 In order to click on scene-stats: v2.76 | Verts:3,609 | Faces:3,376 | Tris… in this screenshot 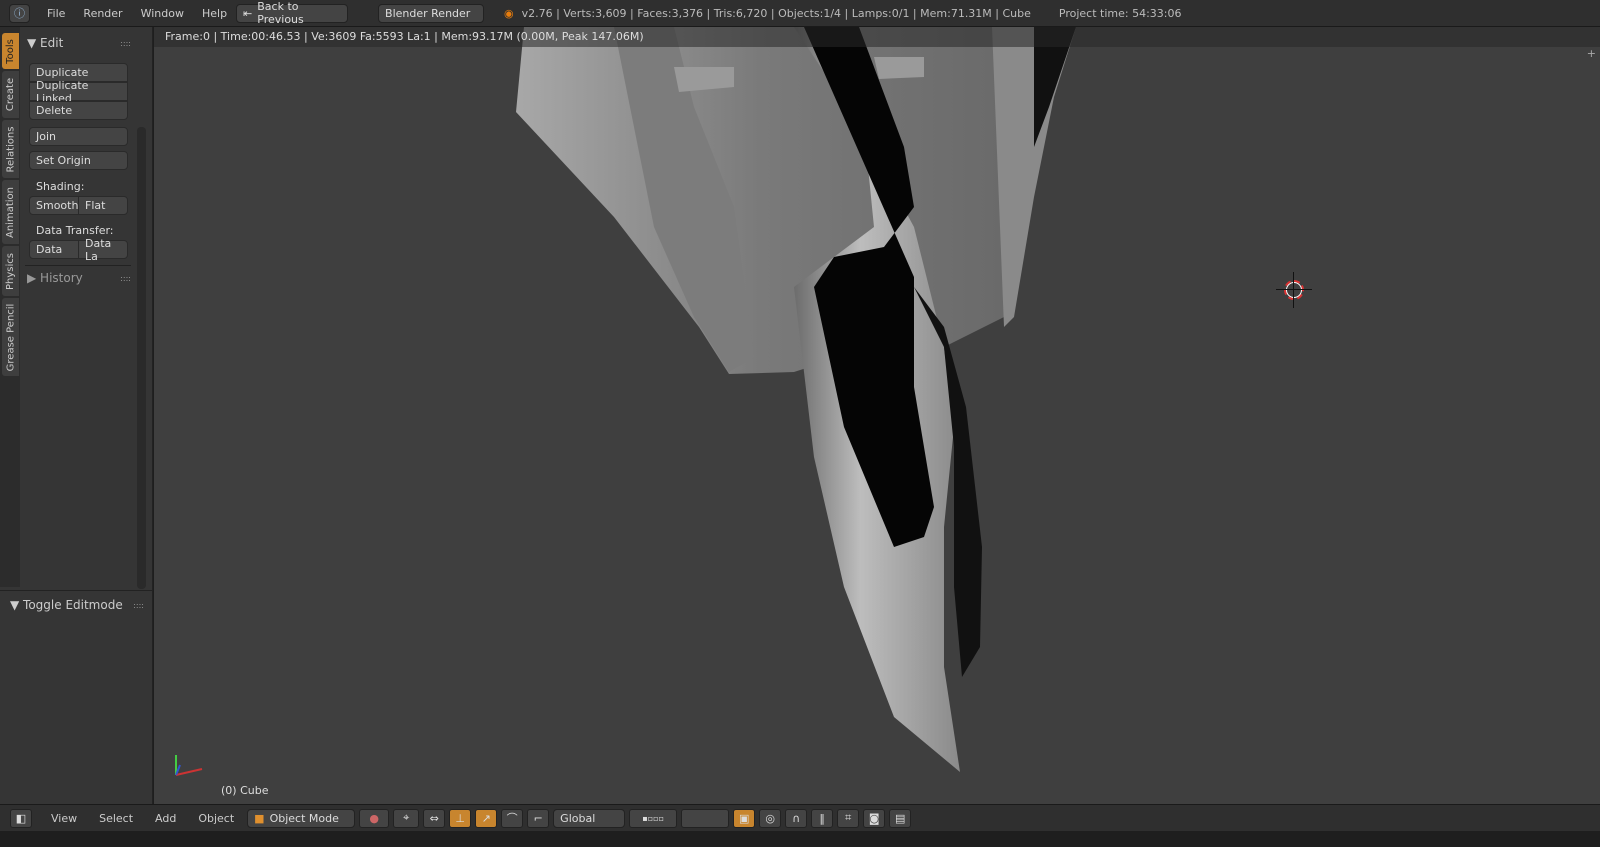, I will do `click(776, 13)`.